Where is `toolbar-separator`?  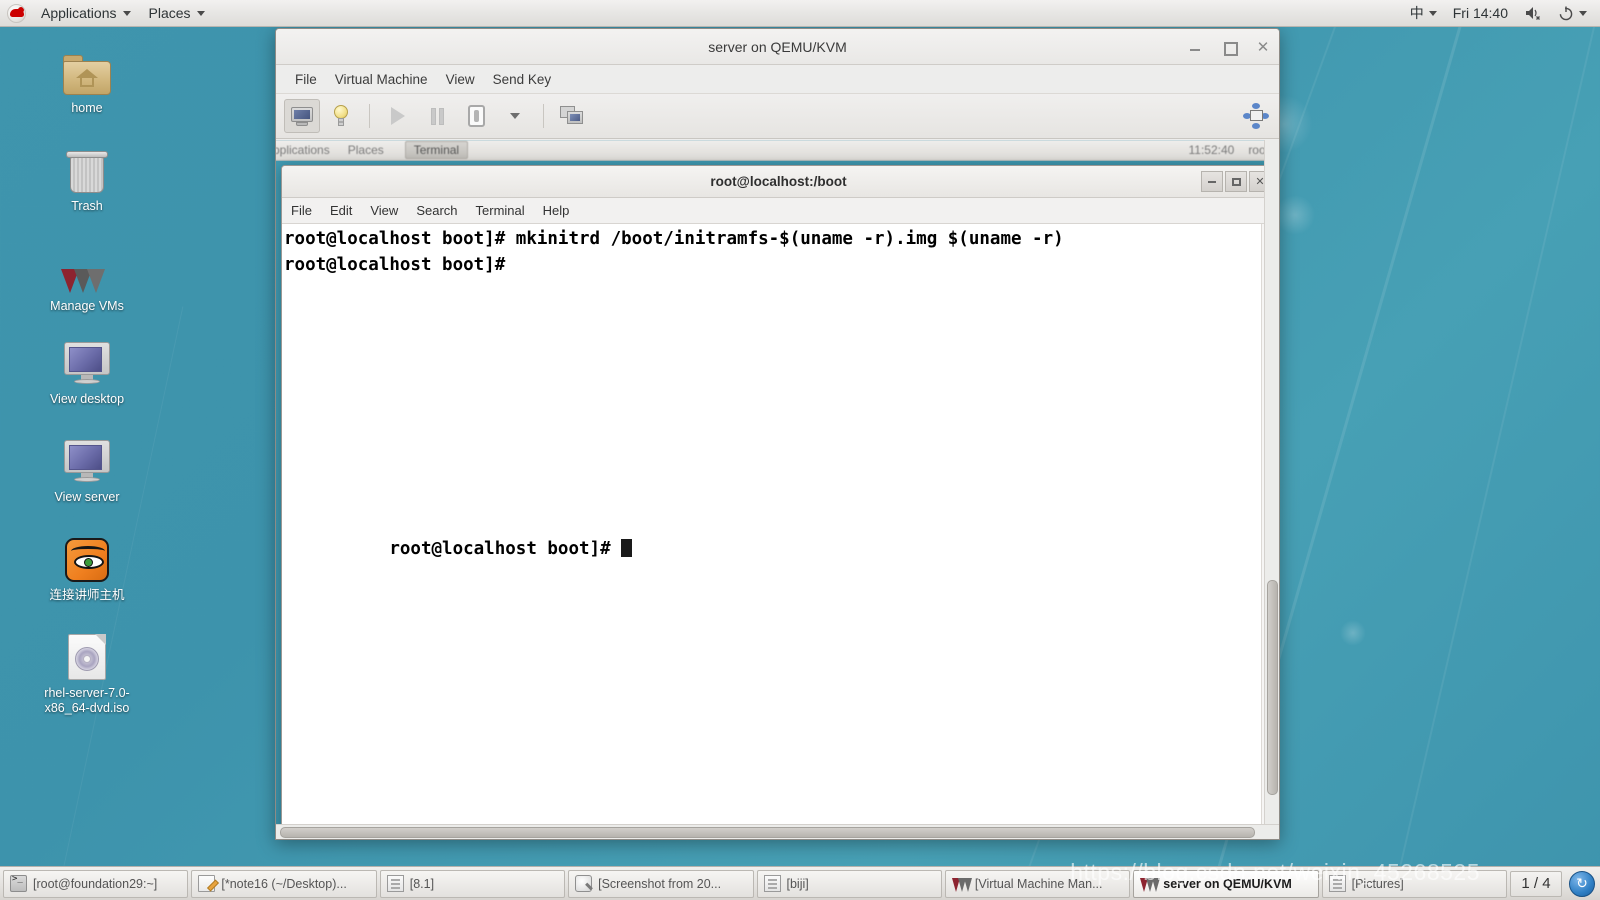 toolbar-separator is located at coordinates (369, 116).